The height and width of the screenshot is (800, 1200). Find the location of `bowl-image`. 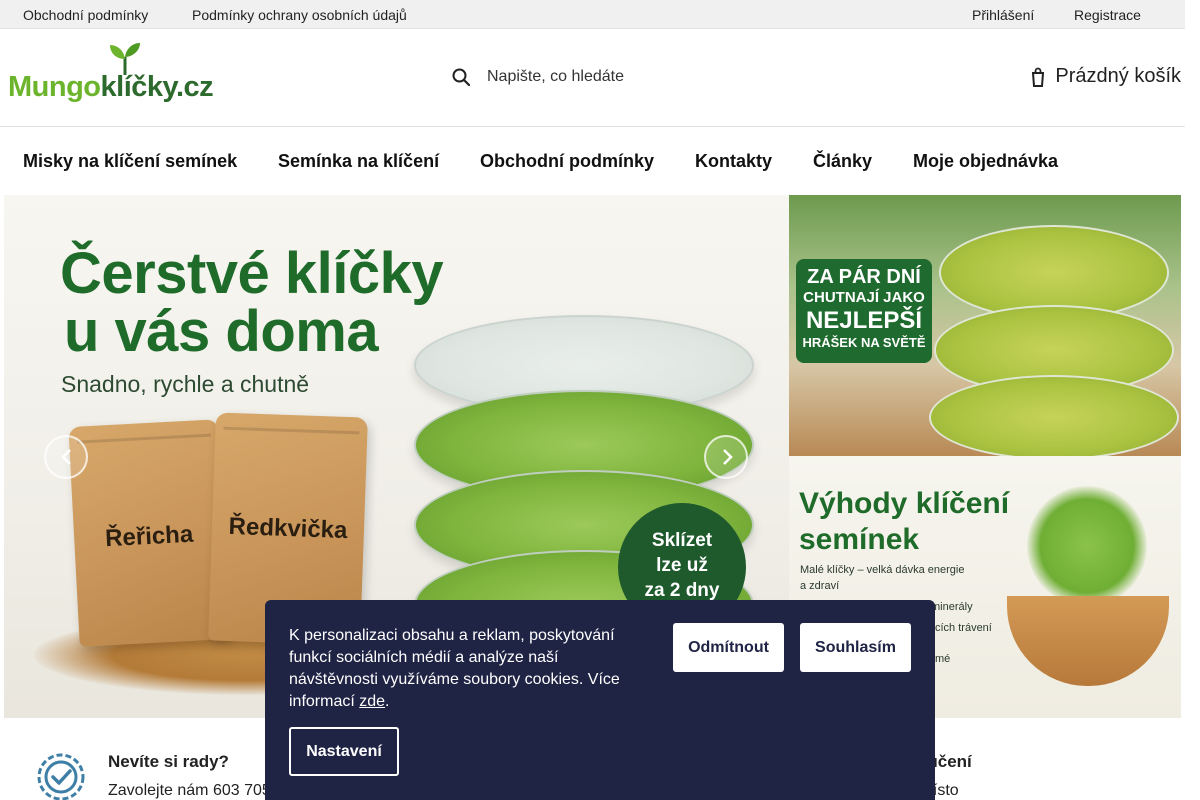

bowl-image is located at coordinates (1088, 641).